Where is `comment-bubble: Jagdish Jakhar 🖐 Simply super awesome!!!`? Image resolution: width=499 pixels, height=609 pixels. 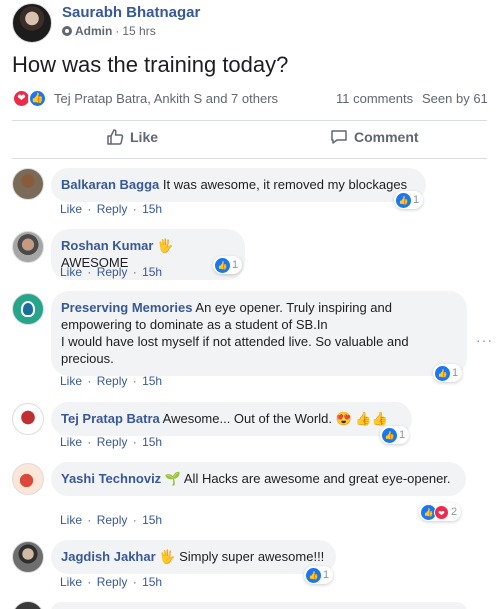
comment-bubble: Jagdish Jakhar 🖐 Simply super awesome!!! is located at coordinates (193, 557).